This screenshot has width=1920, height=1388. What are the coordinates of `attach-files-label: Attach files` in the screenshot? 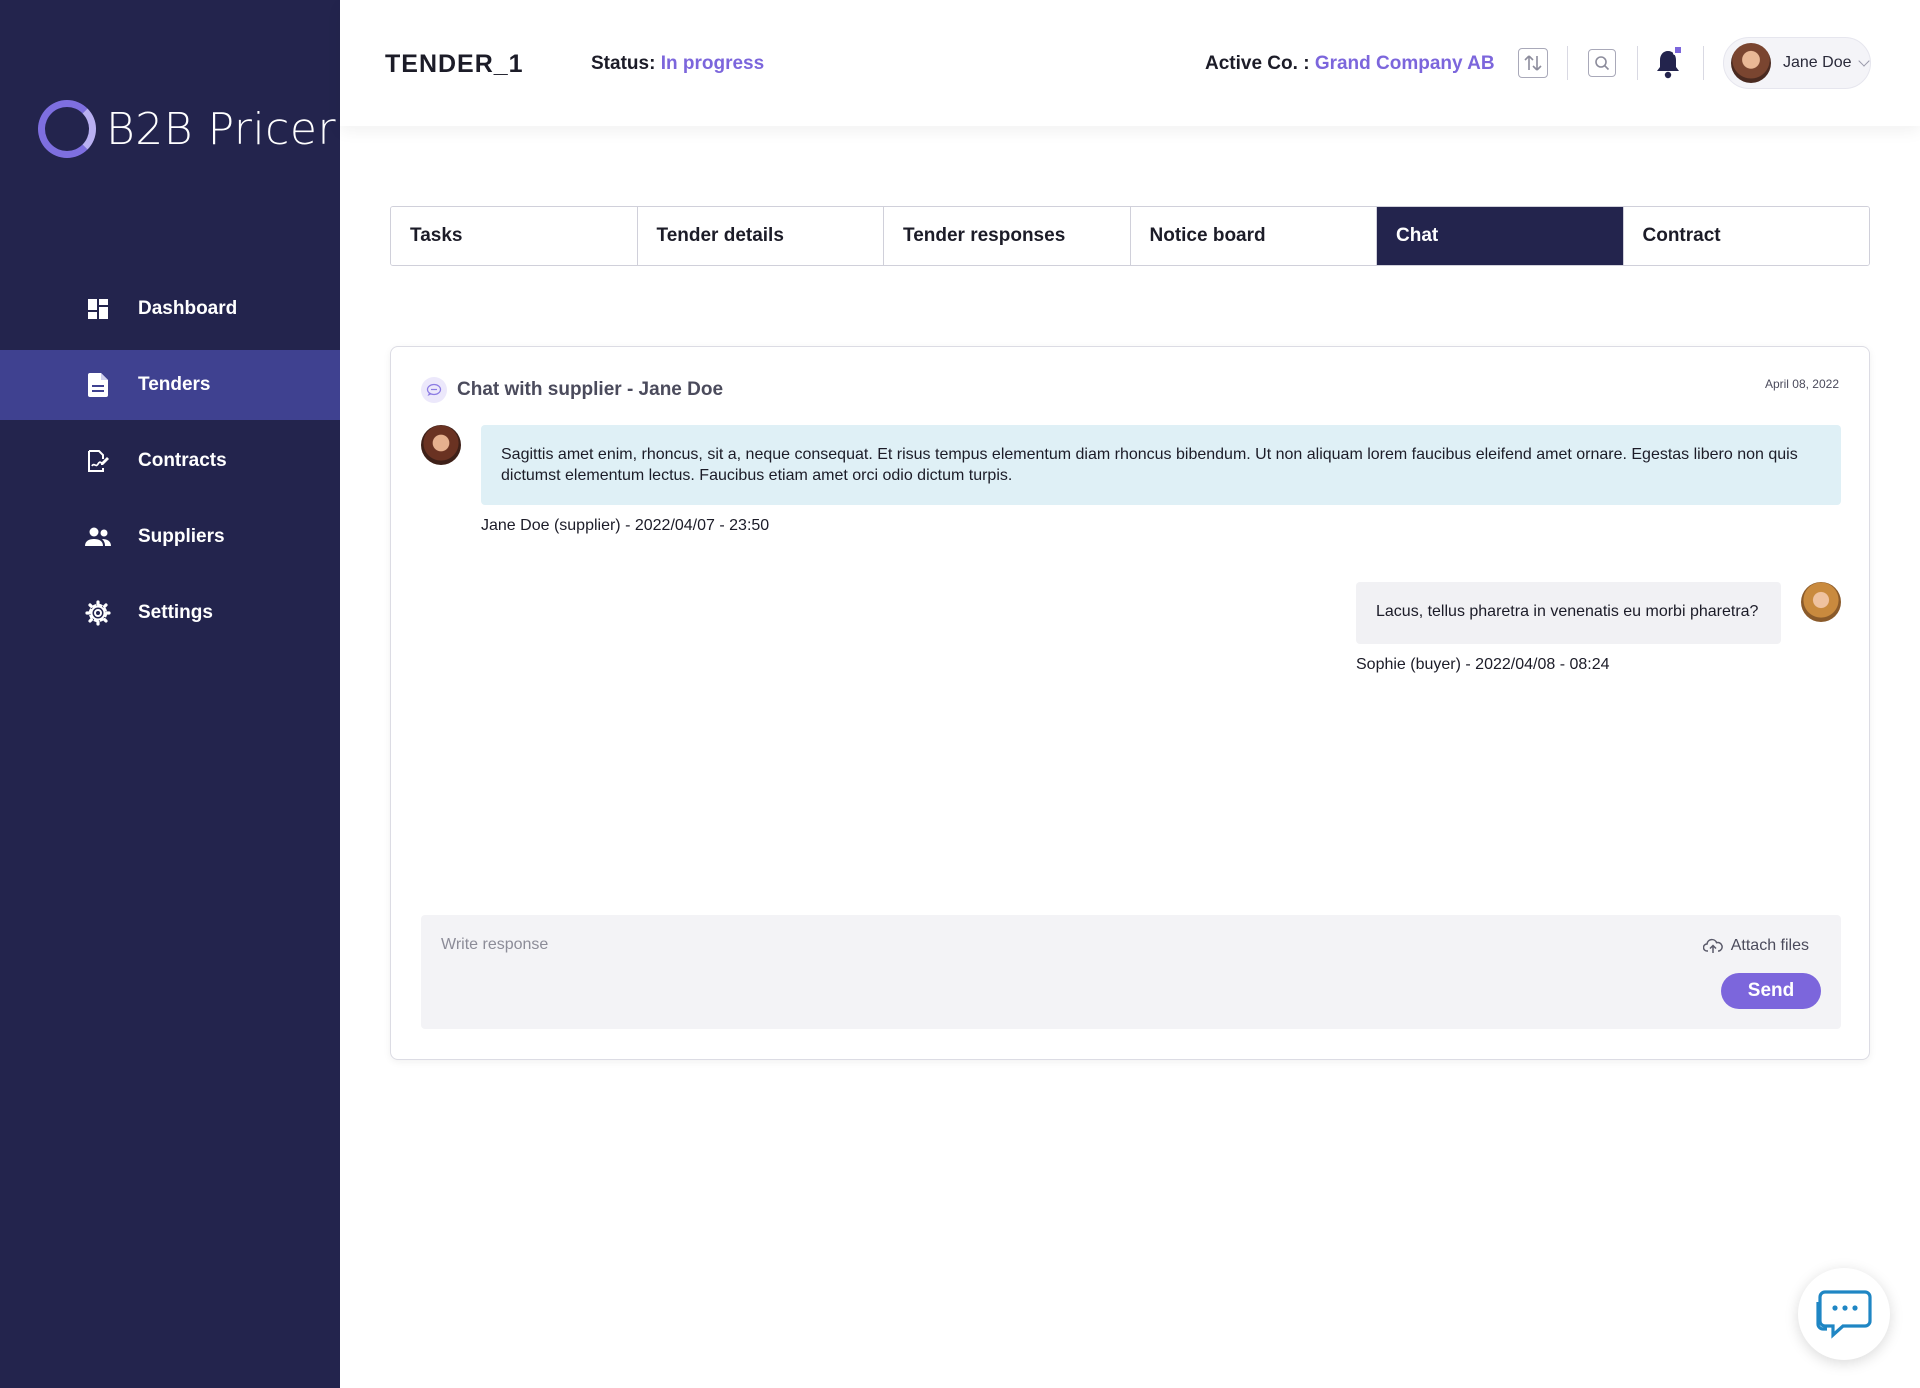 It's located at (1769, 945).